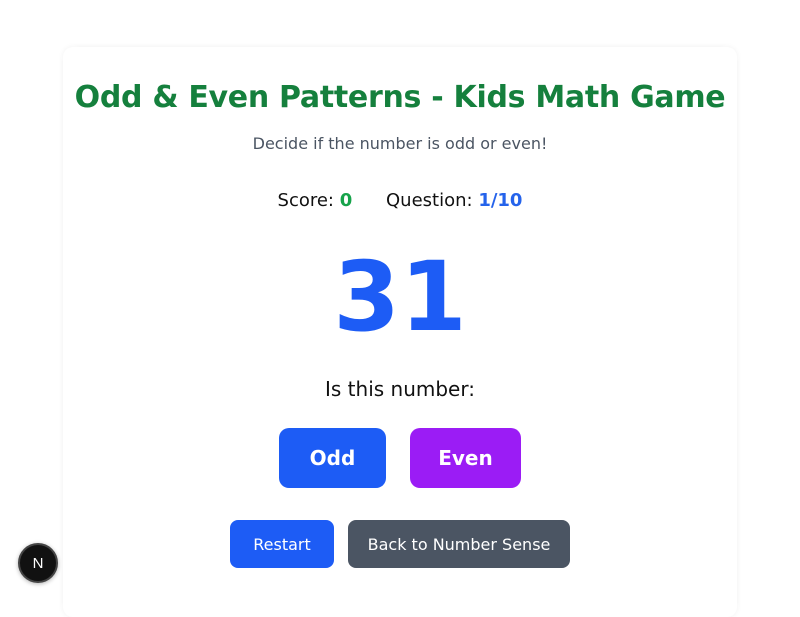  Describe the element at coordinates (429, 200) in the screenshot. I see `question-label: Question:` at that location.